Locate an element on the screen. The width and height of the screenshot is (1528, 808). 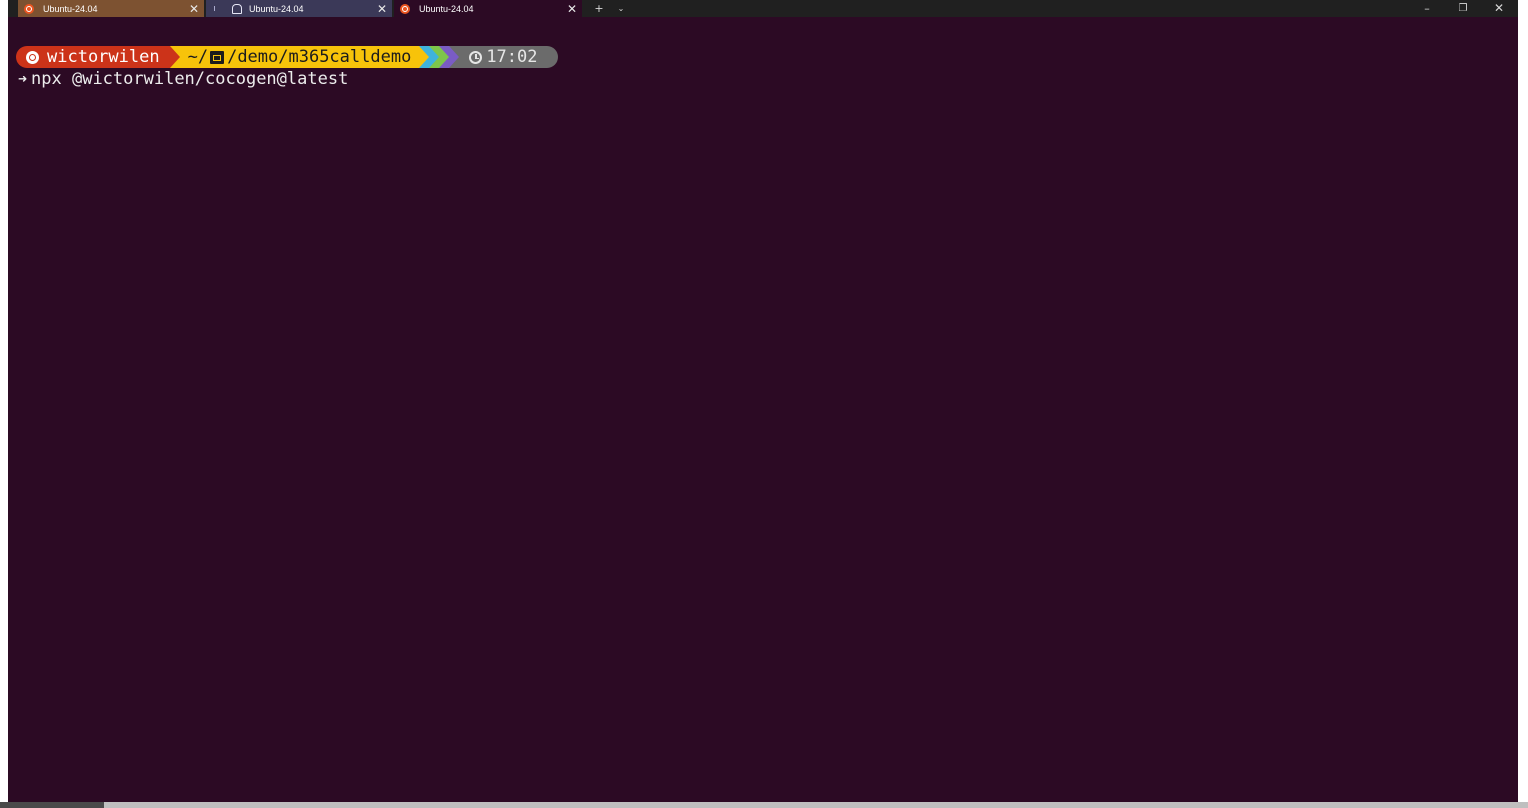
prompt-path-prefix: ~/ is located at coordinates (198, 57).